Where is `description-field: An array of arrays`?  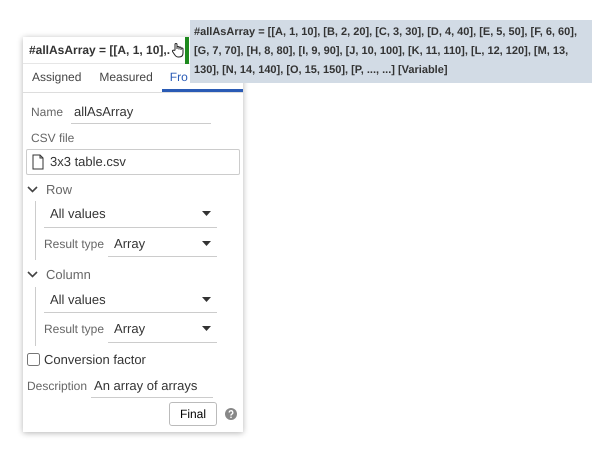
description-field: An array of arrays is located at coordinates (152, 386).